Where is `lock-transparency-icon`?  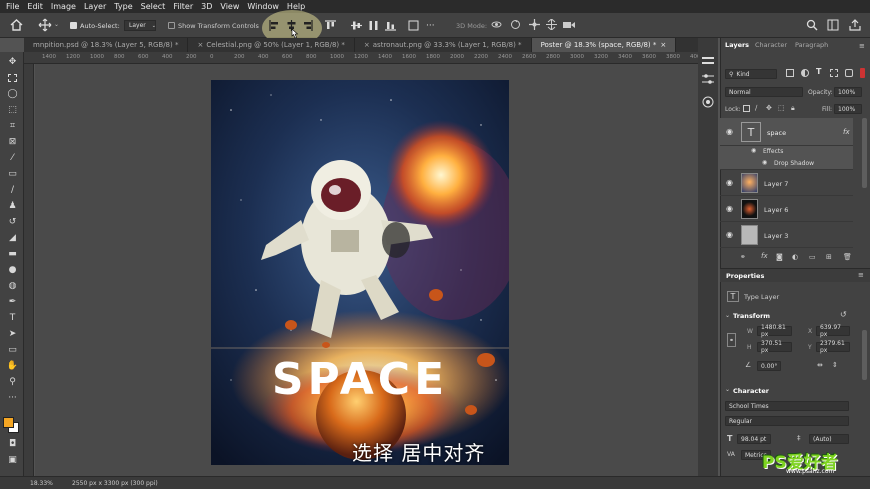 lock-transparency-icon is located at coordinates (746, 108).